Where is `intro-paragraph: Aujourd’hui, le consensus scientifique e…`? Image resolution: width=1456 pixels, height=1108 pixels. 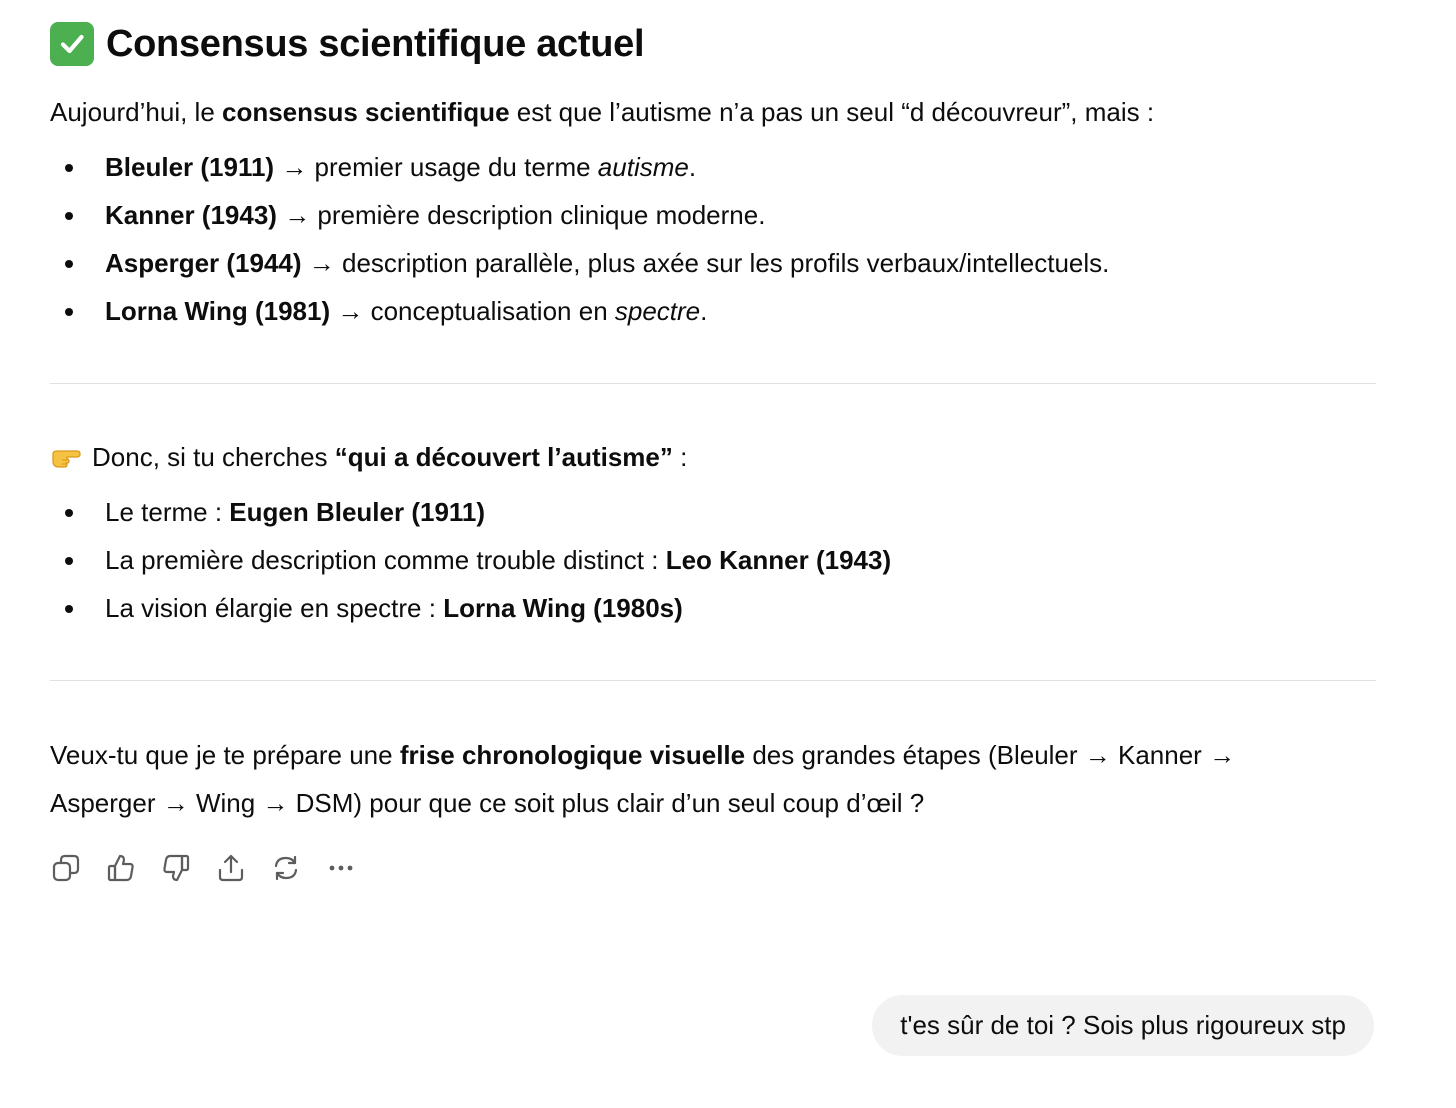
intro-paragraph: Aujourd’hui, le consensus scientifique e… is located at coordinates (602, 112).